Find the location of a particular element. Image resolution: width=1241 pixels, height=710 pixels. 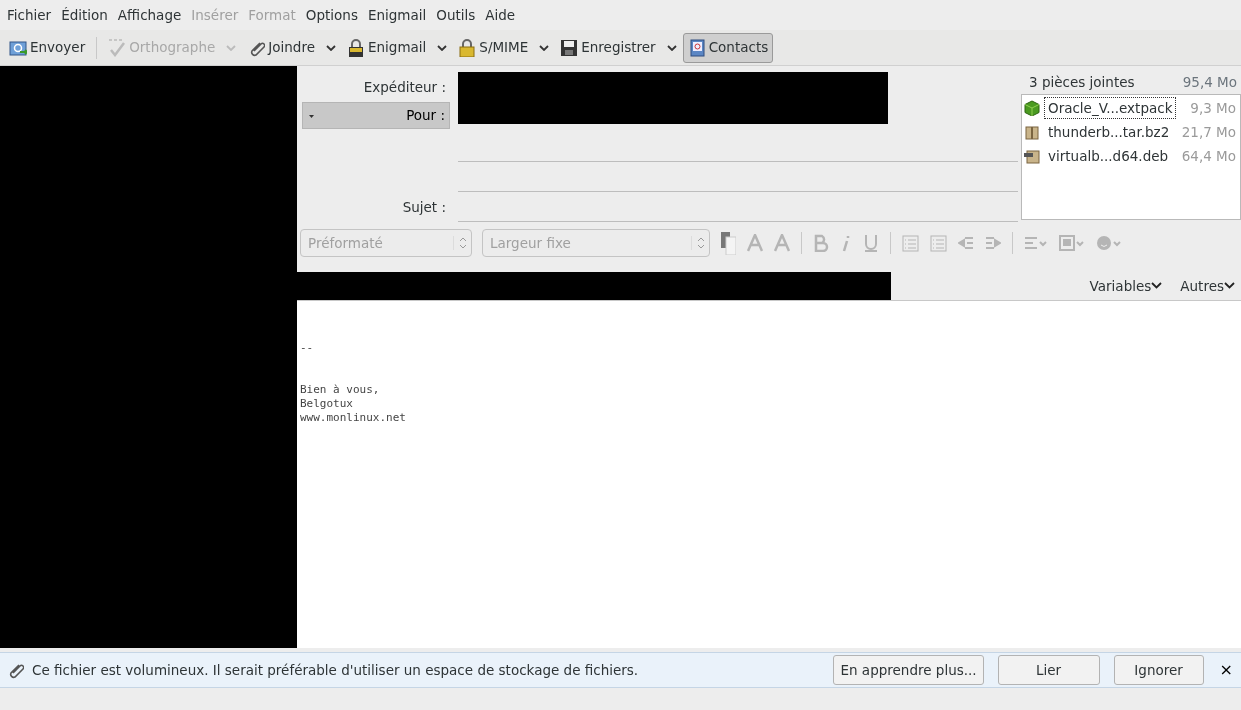

font-larger-icon is located at coordinates (782, 243).